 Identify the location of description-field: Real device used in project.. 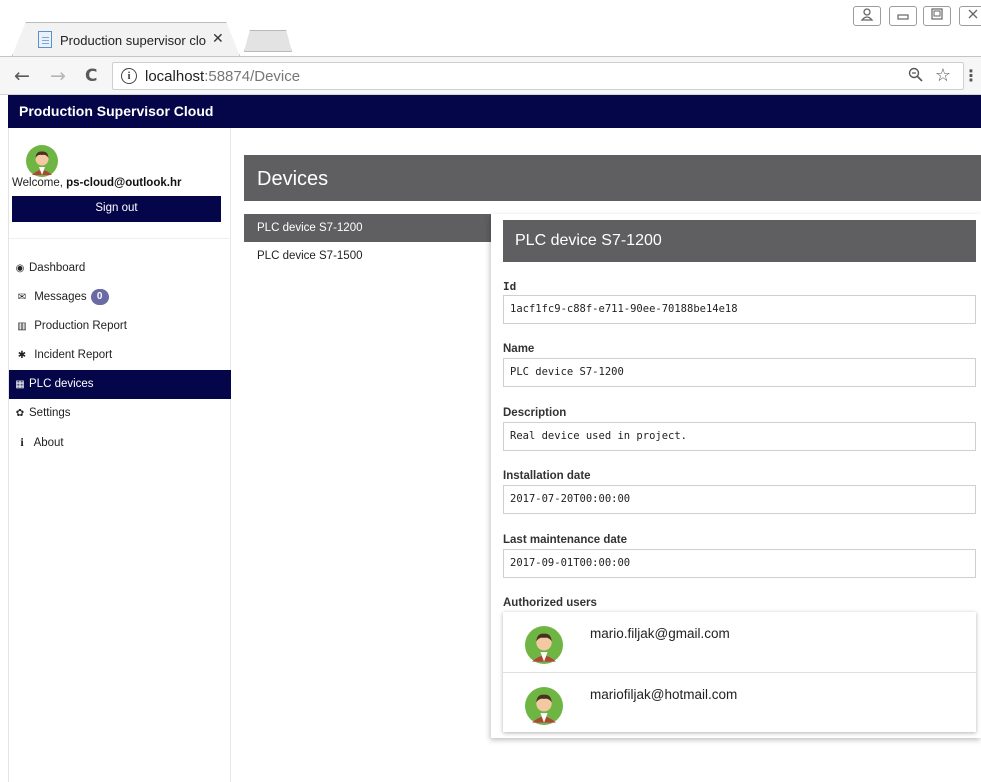
(739, 436).